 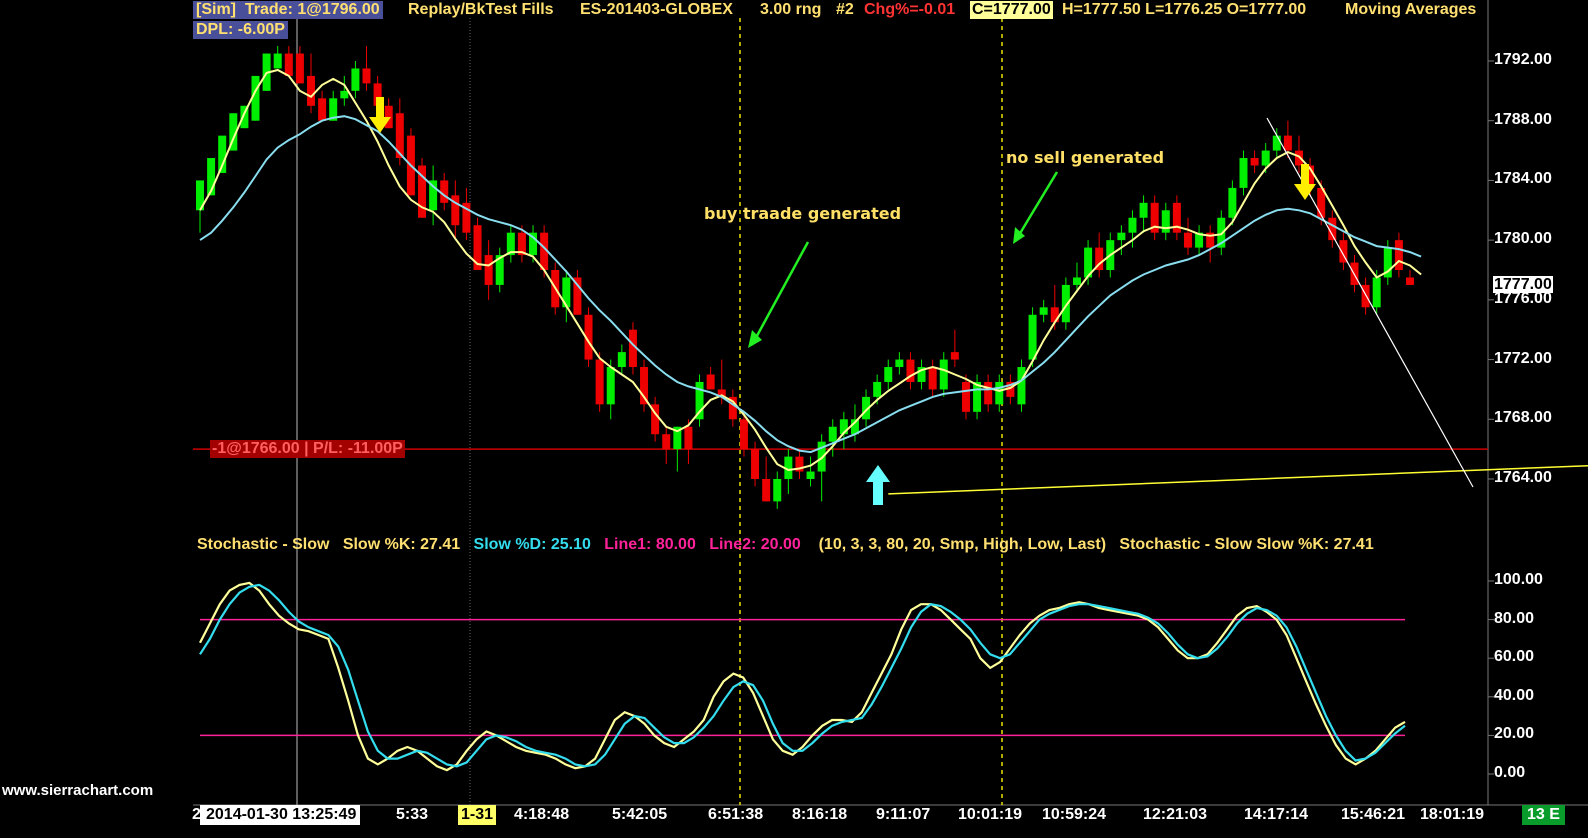 What do you see at coordinates (780, 293) in the screenshot?
I see `buy-pointer-line` at bounding box center [780, 293].